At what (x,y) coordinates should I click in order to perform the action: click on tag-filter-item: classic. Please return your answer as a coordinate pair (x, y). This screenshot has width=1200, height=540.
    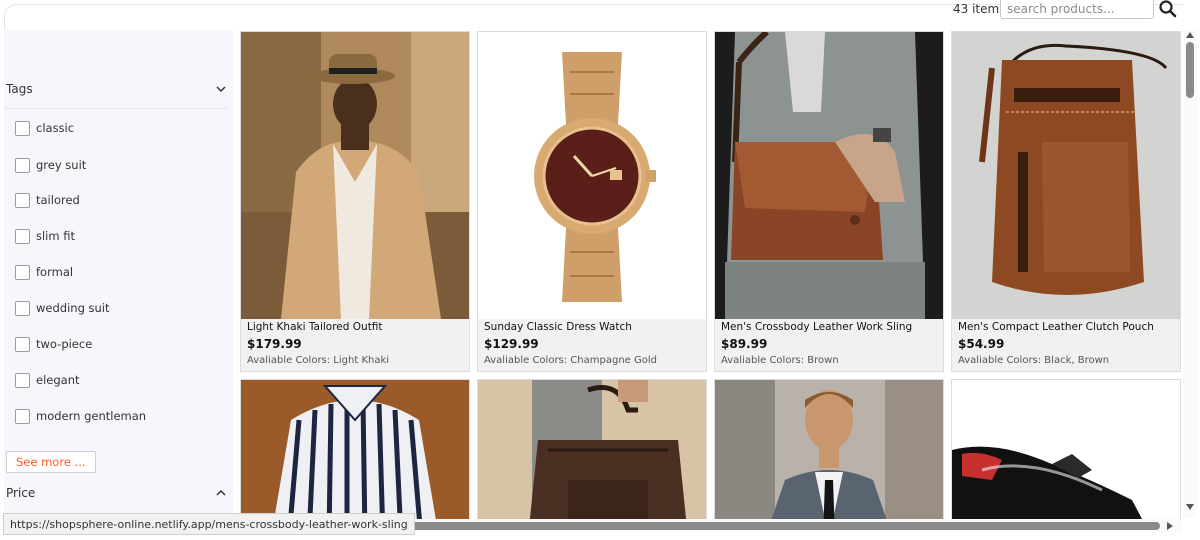
    Looking at the image, I should click on (44, 128).